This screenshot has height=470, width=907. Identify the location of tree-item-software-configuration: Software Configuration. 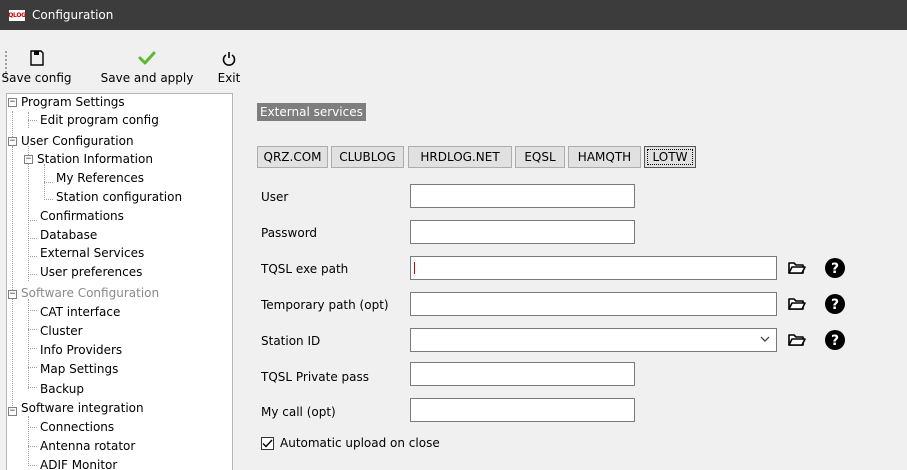
(90, 293).